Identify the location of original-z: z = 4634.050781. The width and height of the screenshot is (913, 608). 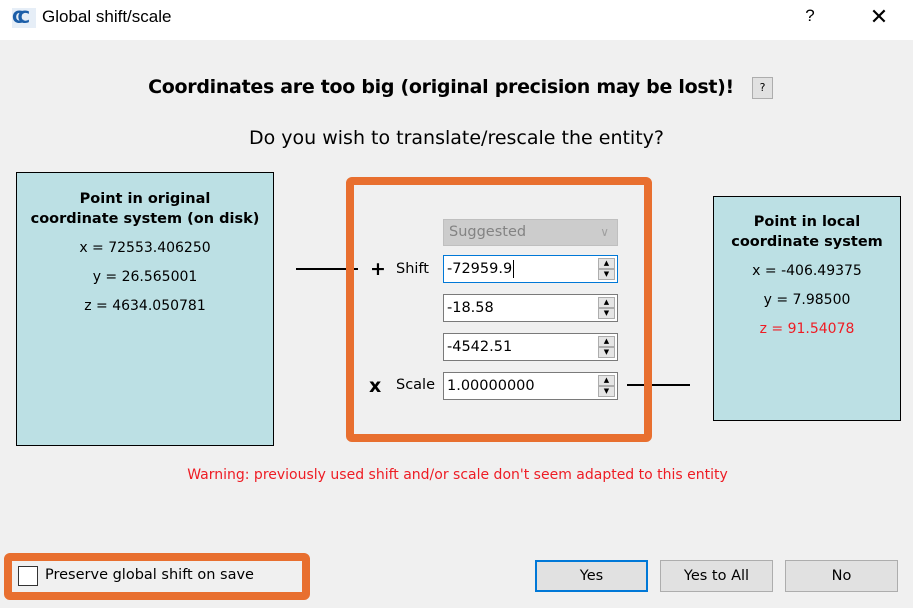
(145, 306).